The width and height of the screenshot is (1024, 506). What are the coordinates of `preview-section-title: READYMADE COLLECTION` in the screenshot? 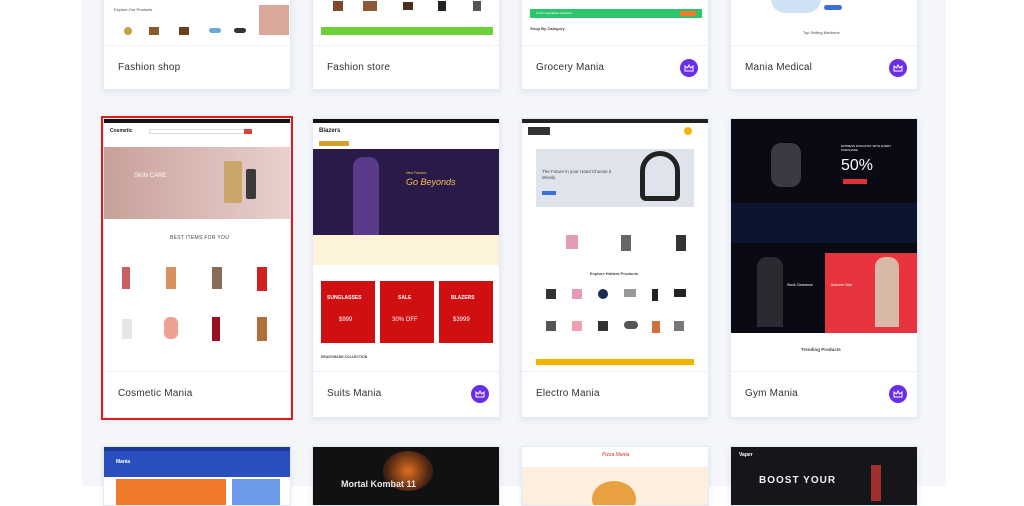 It's located at (344, 357).